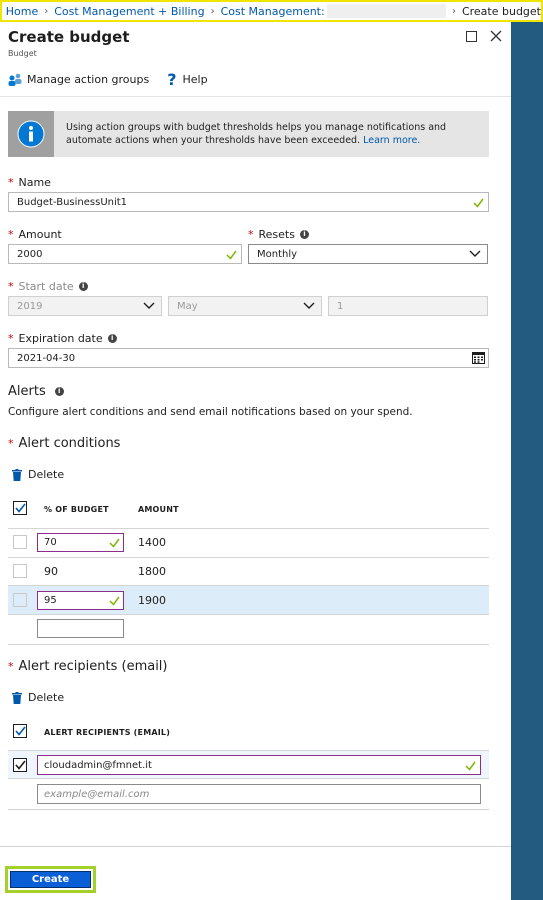 This screenshot has height=900, width=543. What do you see at coordinates (27, 391) in the screenshot?
I see `alerts-heading-text: Alerts` at bounding box center [27, 391].